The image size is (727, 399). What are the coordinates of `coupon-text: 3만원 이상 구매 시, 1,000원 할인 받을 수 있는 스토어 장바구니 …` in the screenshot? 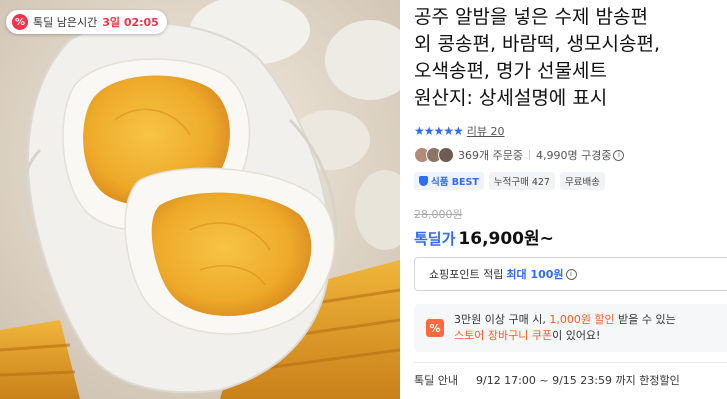 It's located at (565, 328).